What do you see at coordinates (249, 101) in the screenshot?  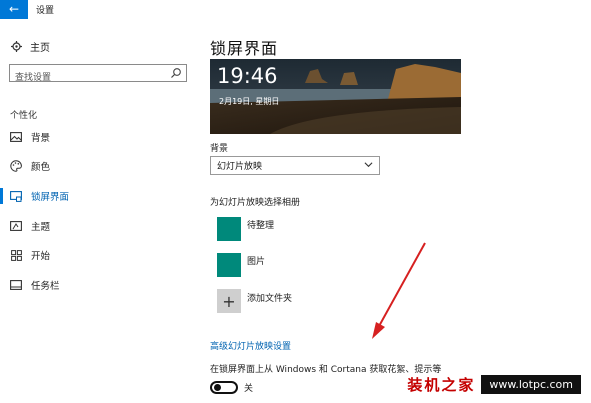 I see `preview-date: 2月19日, 星期日` at bounding box center [249, 101].